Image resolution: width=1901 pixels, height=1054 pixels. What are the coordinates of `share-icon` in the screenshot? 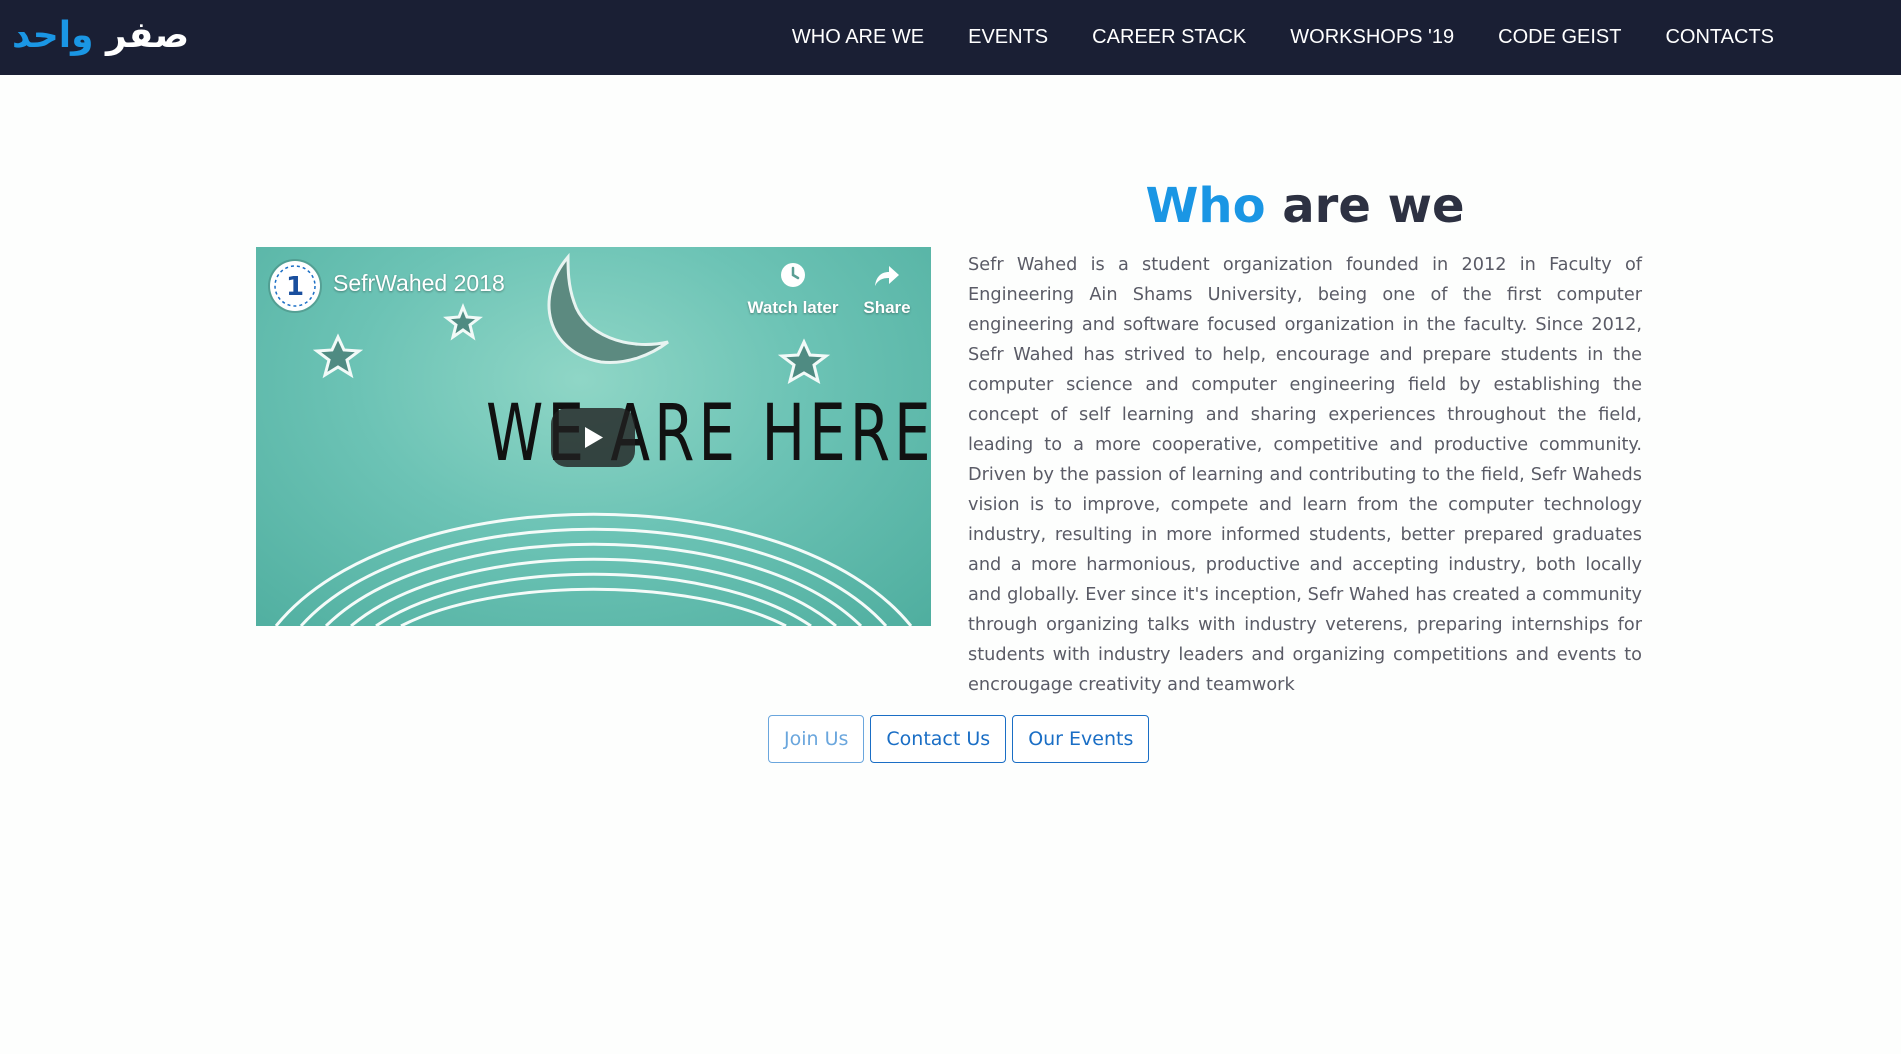 It's located at (887, 276).